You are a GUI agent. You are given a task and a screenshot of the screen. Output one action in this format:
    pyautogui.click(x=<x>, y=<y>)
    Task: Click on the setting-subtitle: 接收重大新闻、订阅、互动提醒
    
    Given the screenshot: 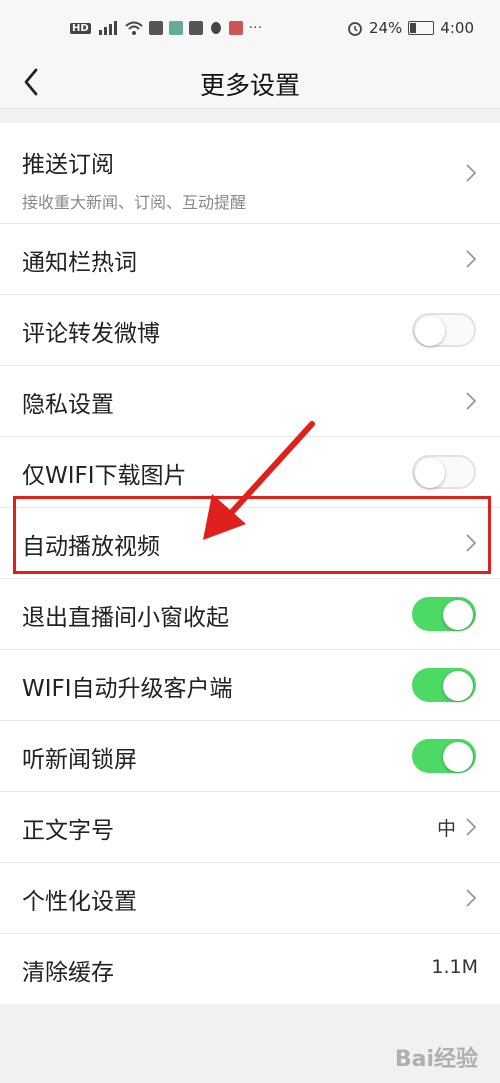 What is the action you would take?
    pyautogui.click(x=134, y=202)
    